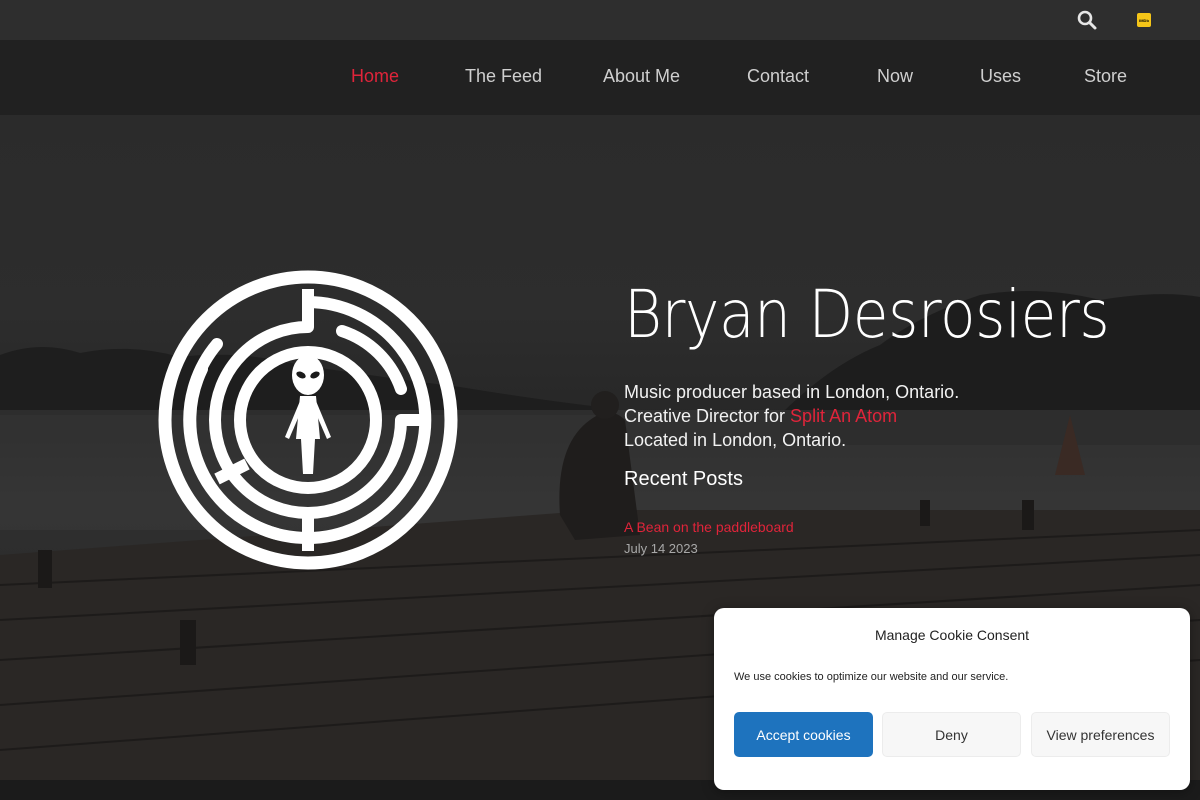 This screenshot has height=800, width=1200. Describe the element at coordinates (803, 734) in the screenshot. I see `accept-cookies-button: Accept cookies` at that location.